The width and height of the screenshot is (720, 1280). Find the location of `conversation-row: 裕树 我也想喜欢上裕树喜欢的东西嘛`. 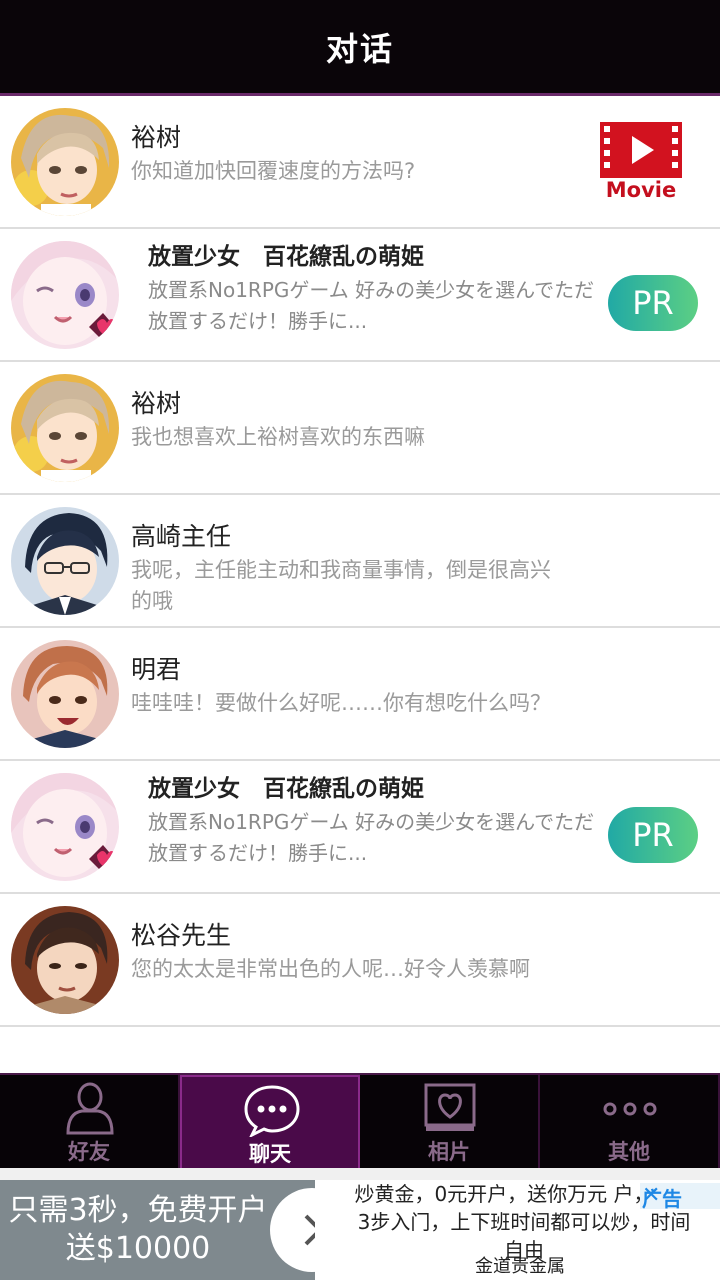

conversation-row: 裕树 我也想喜欢上裕树喜欢的东西嘛 is located at coordinates (360, 428).